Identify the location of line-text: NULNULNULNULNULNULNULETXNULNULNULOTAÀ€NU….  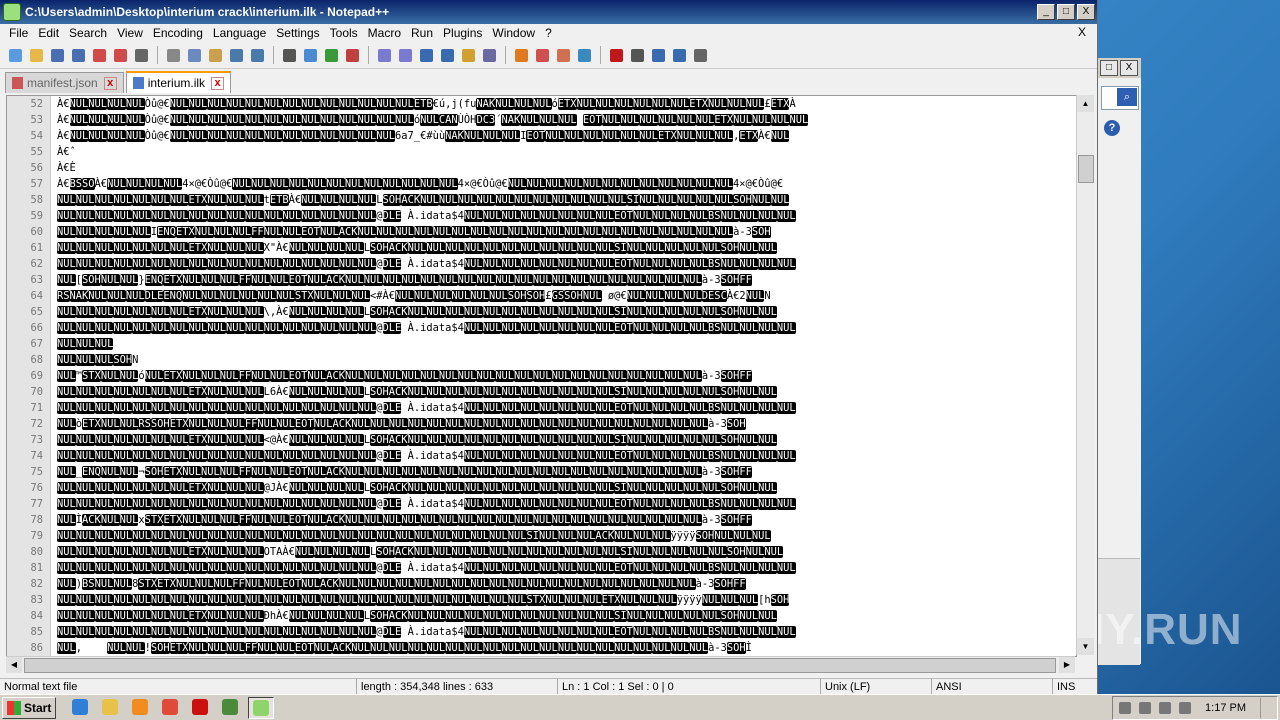
(420, 552).